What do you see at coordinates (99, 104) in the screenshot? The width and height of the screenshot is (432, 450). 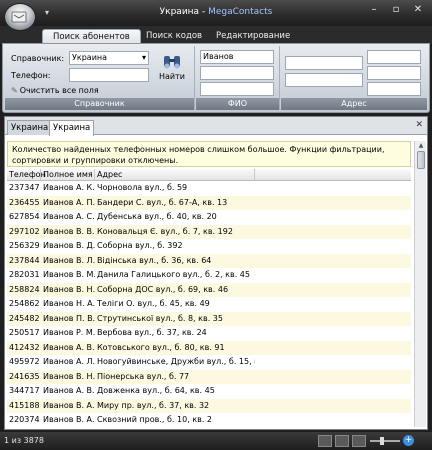 I see `directory-group-label: Справочник` at bounding box center [99, 104].